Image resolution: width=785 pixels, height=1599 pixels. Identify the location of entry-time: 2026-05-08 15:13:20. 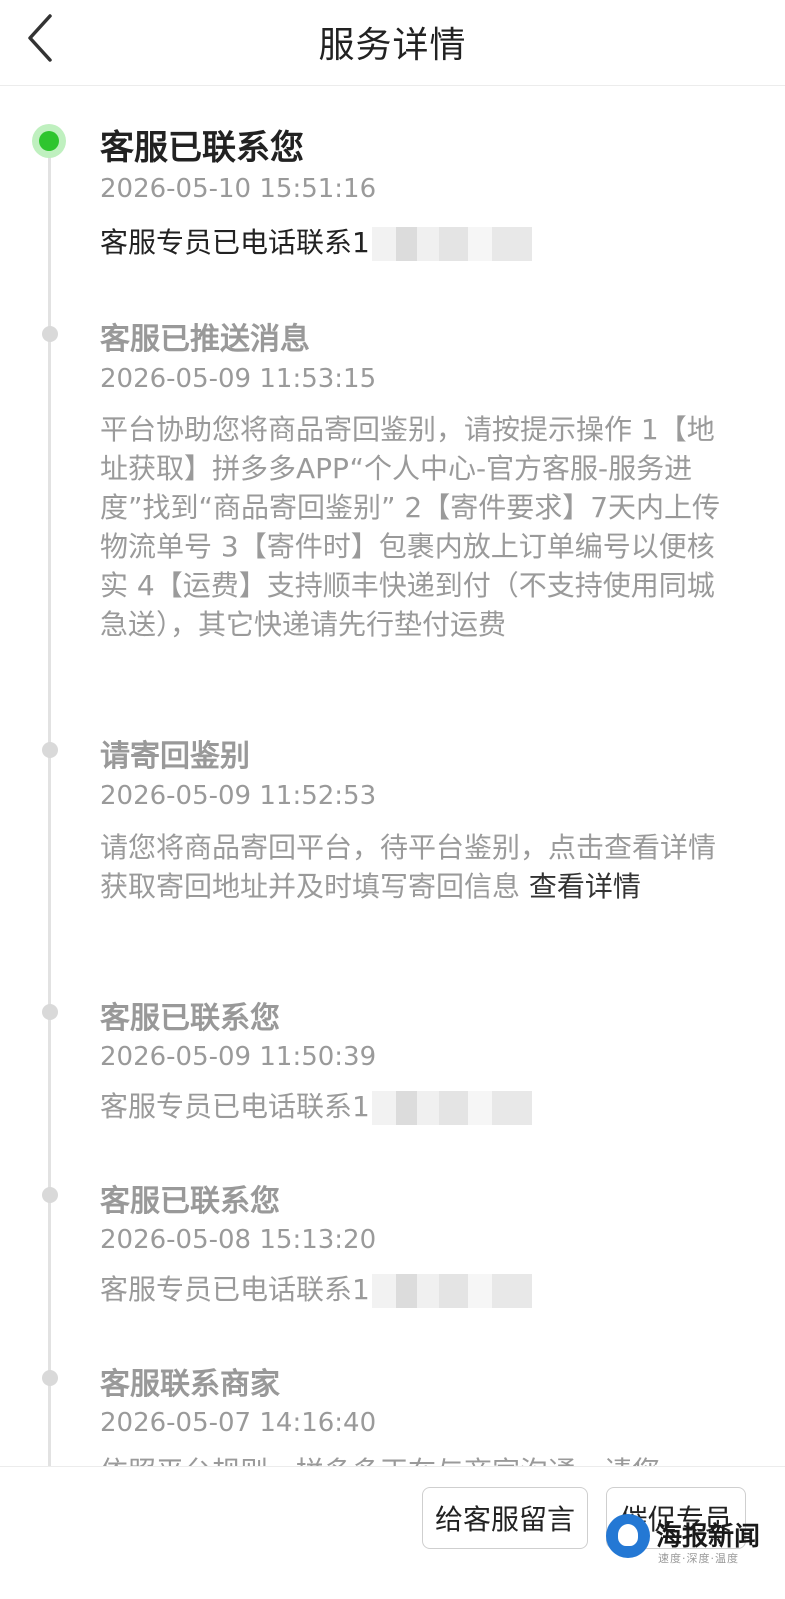
(238, 1240).